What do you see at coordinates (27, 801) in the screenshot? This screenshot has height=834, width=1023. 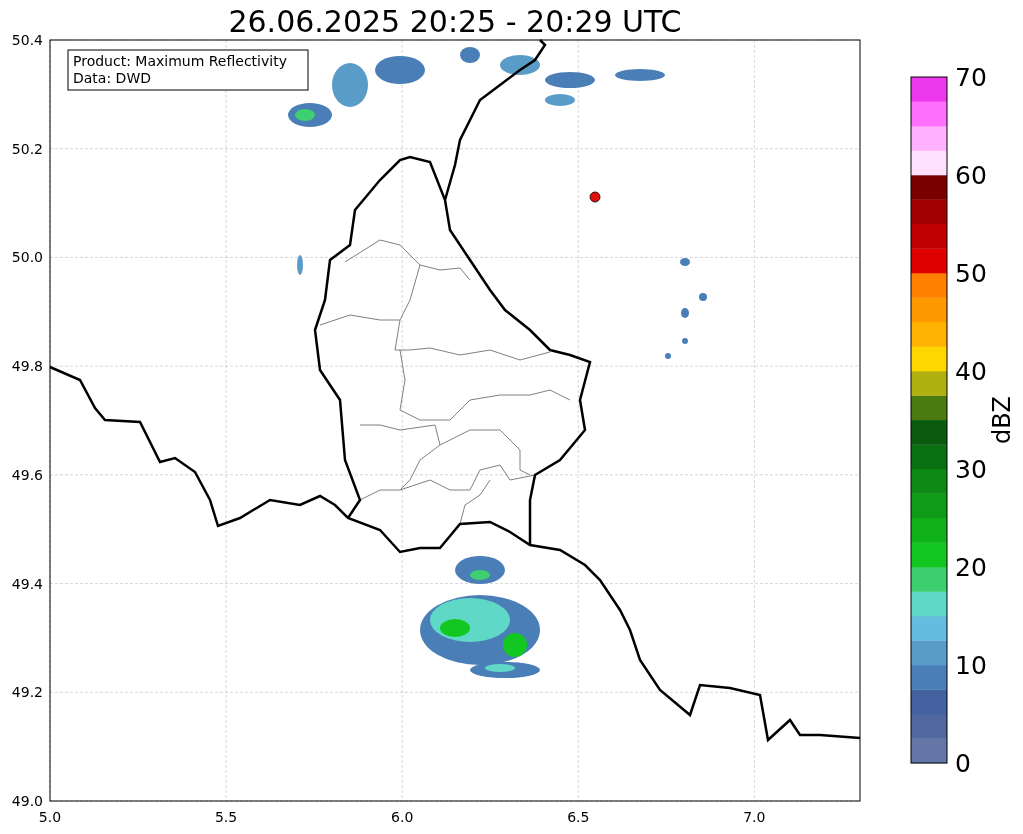 I see `axis-tick-label: 49.0` at bounding box center [27, 801].